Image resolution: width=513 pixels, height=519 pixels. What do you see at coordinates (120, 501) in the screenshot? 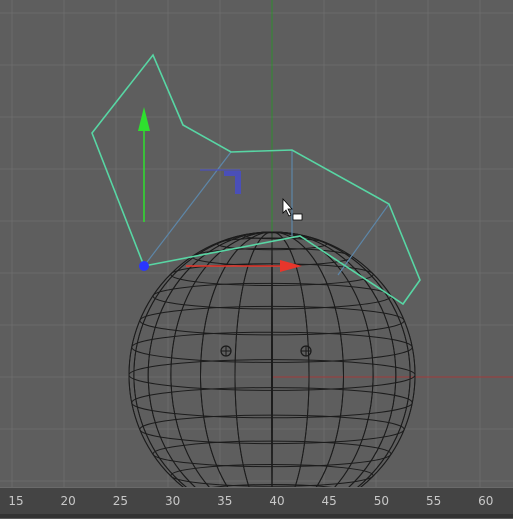
I see `time-slider-tick-label: 25` at bounding box center [120, 501].